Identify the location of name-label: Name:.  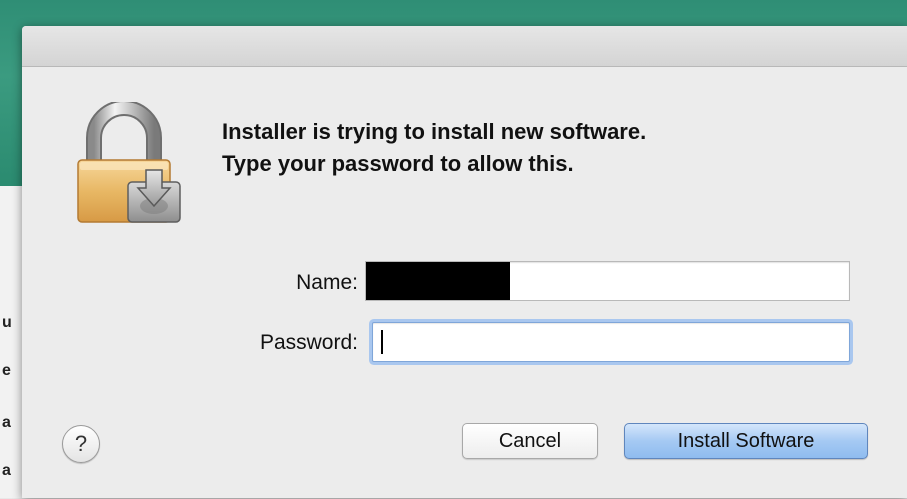
(327, 282).